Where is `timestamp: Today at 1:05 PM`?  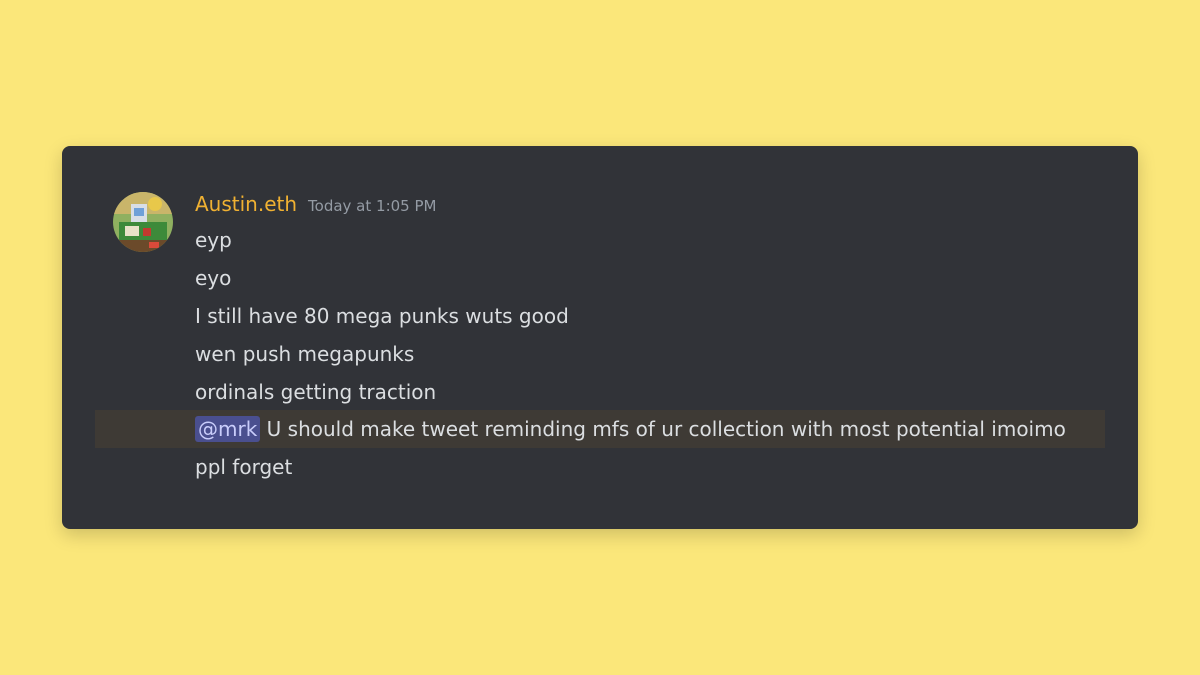 timestamp: Today at 1:05 PM is located at coordinates (372, 206).